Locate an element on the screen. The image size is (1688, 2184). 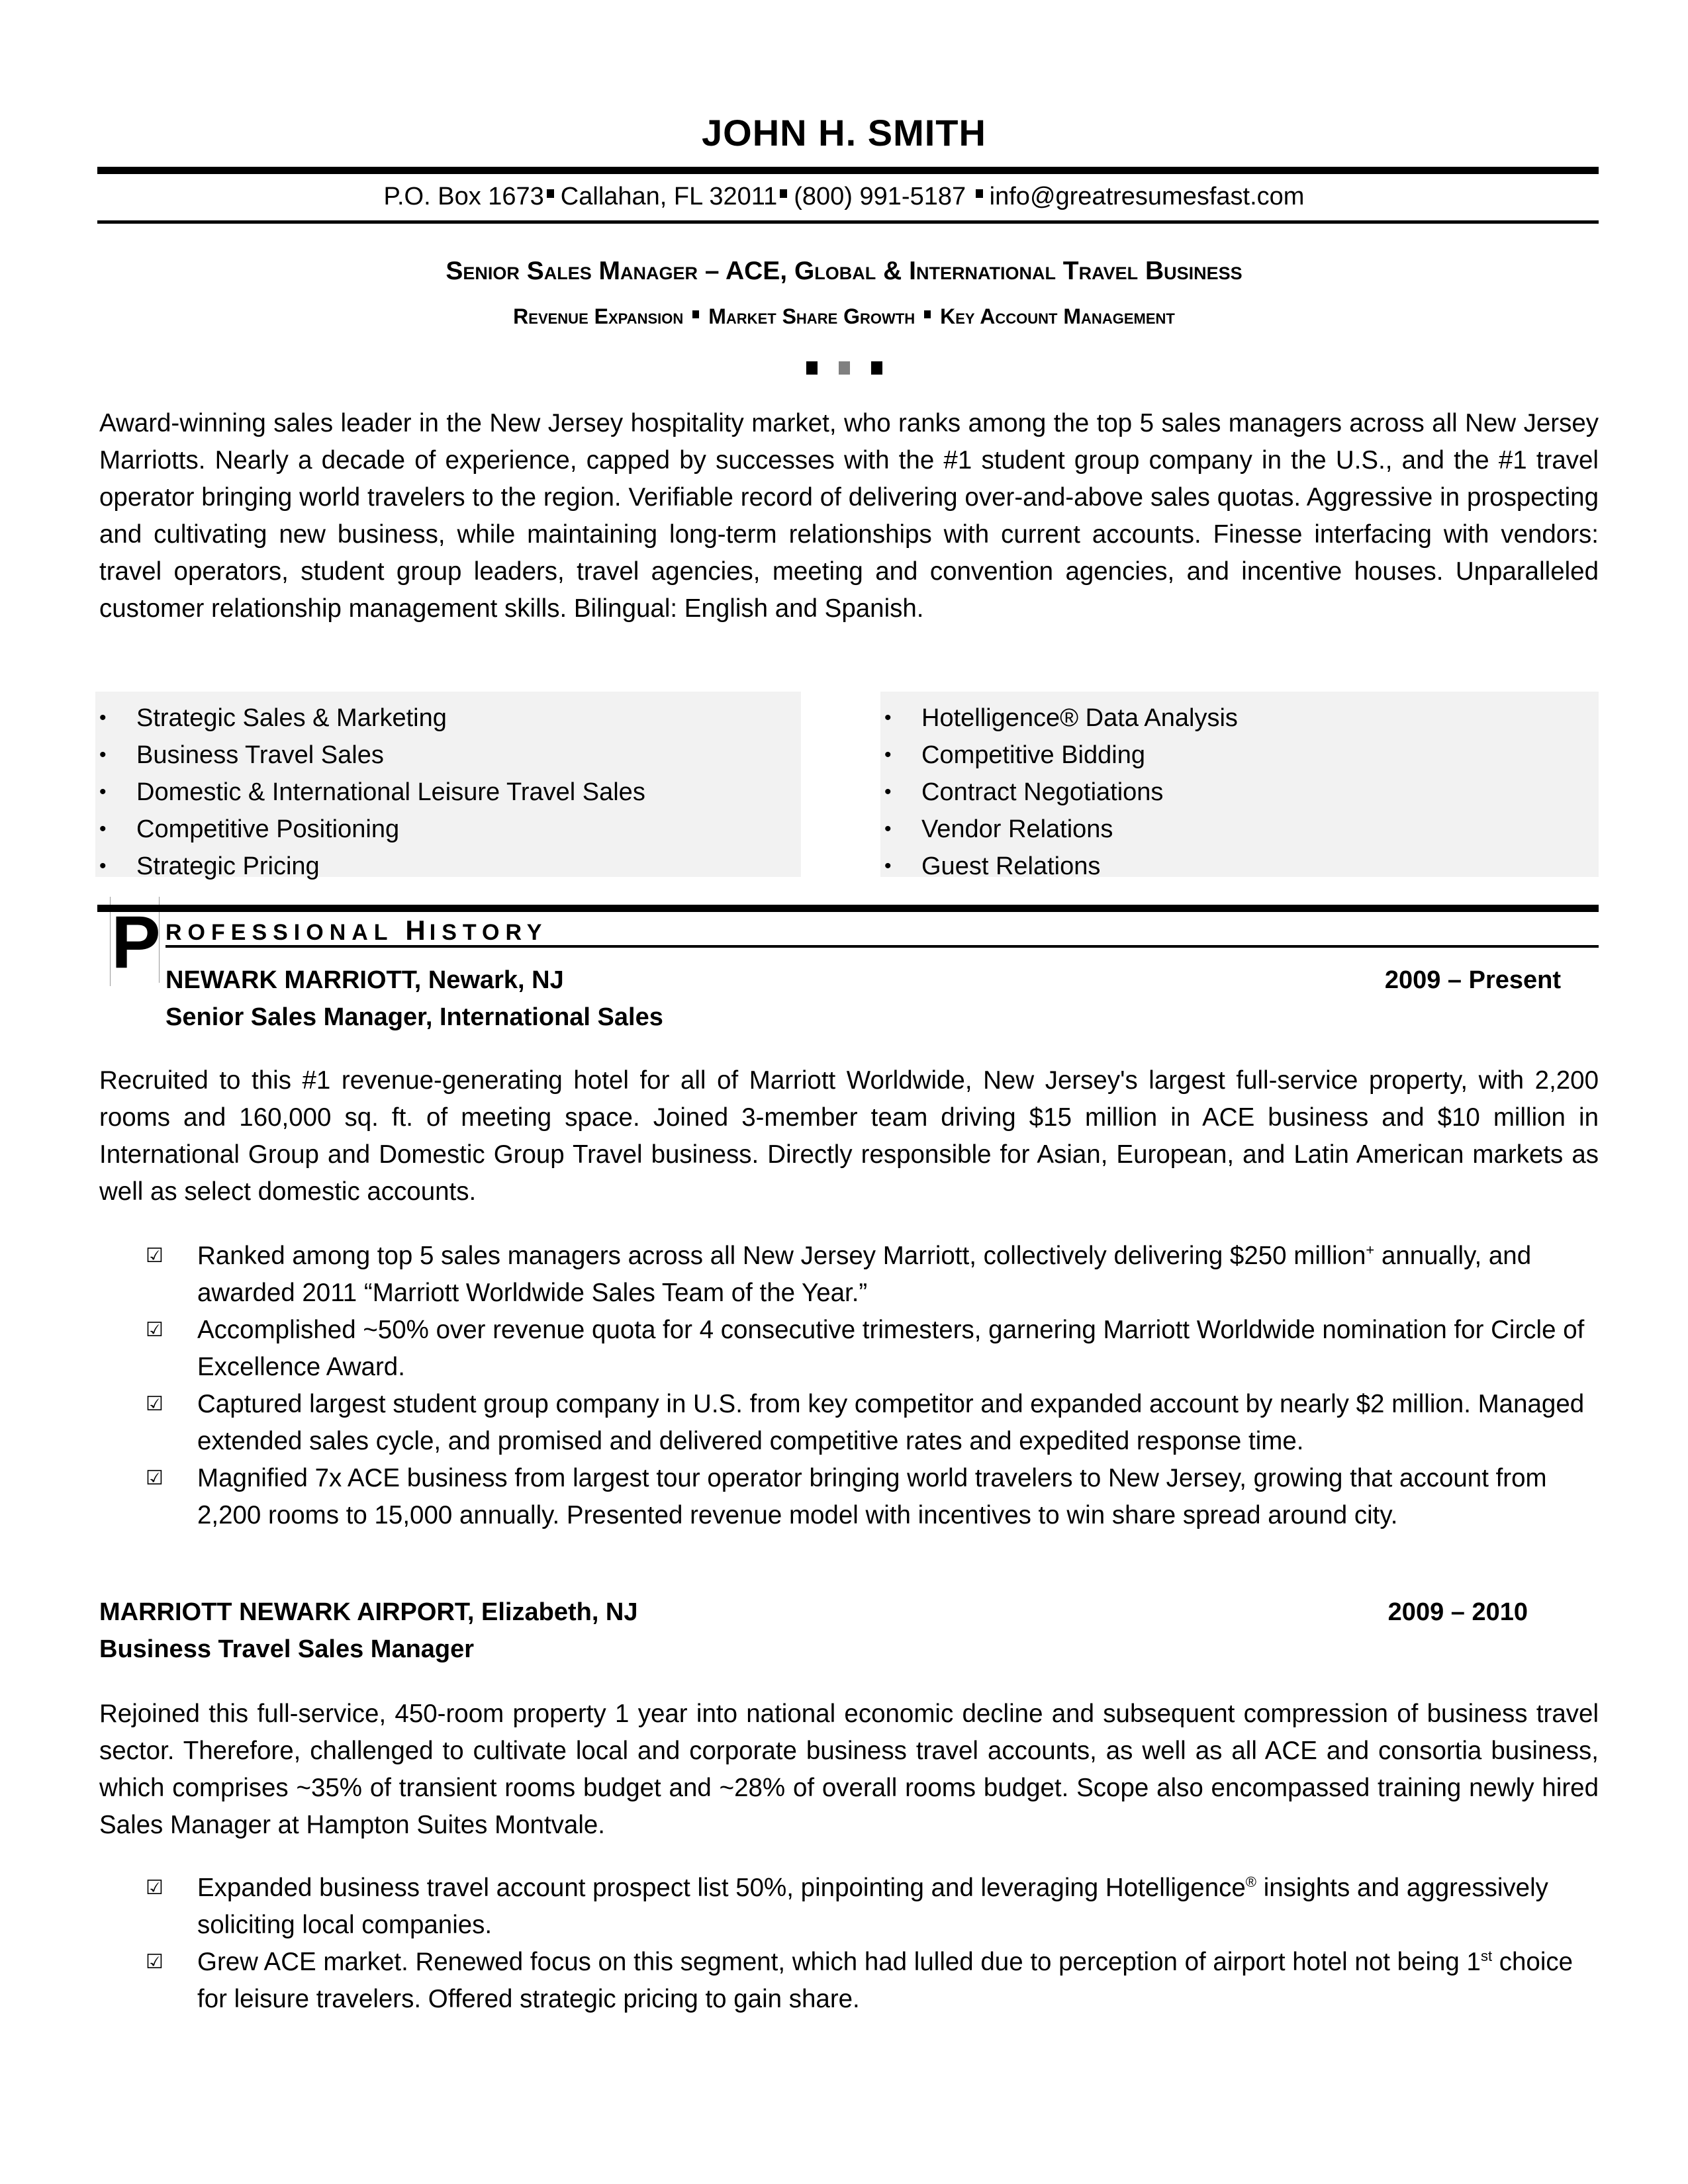
skill-item: • Competitive Bidding is located at coordinates (1239, 755).